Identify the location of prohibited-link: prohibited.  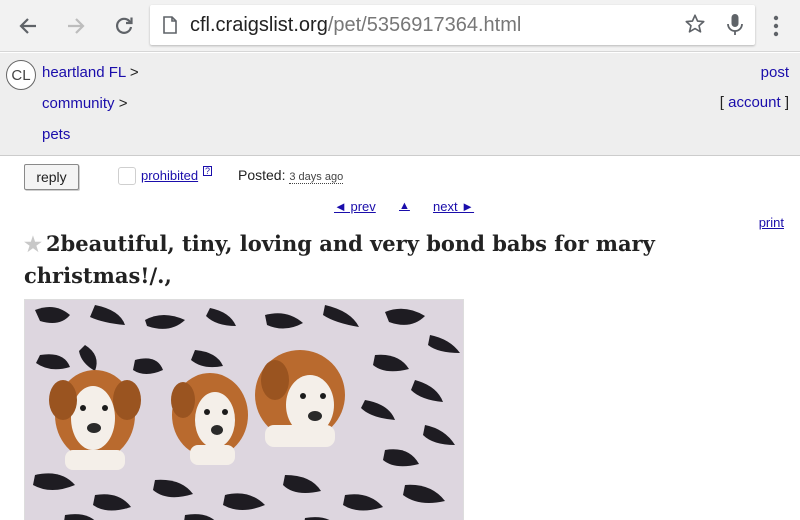
(169, 175).